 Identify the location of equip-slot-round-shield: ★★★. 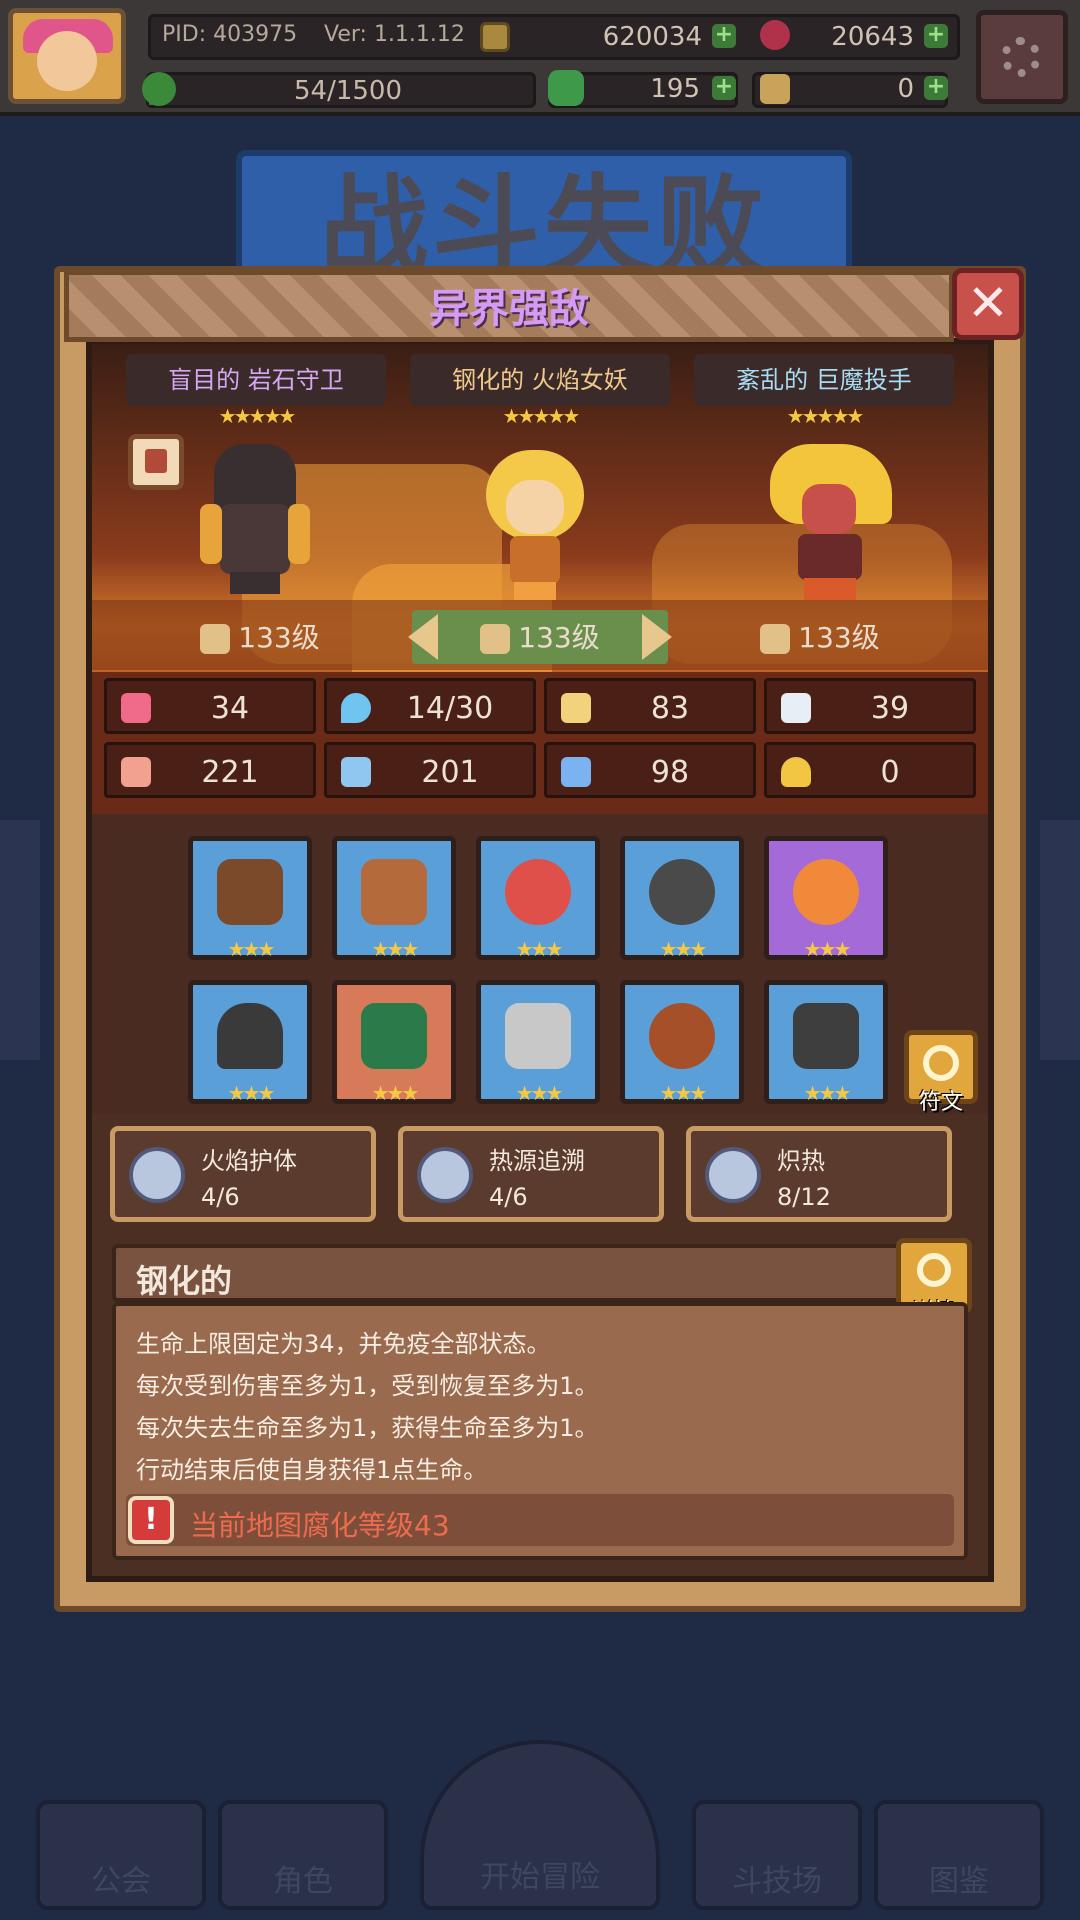
(682, 898).